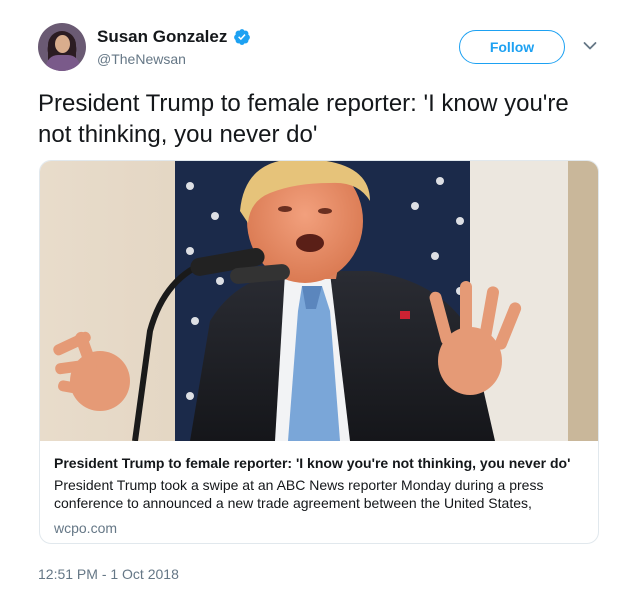 This screenshot has width=631, height=599. Describe the element at coordinates (108, 574) in the screenshot. I see `tweet-timestamp: 12:51 PM - 1 Oct 2018` at that location.